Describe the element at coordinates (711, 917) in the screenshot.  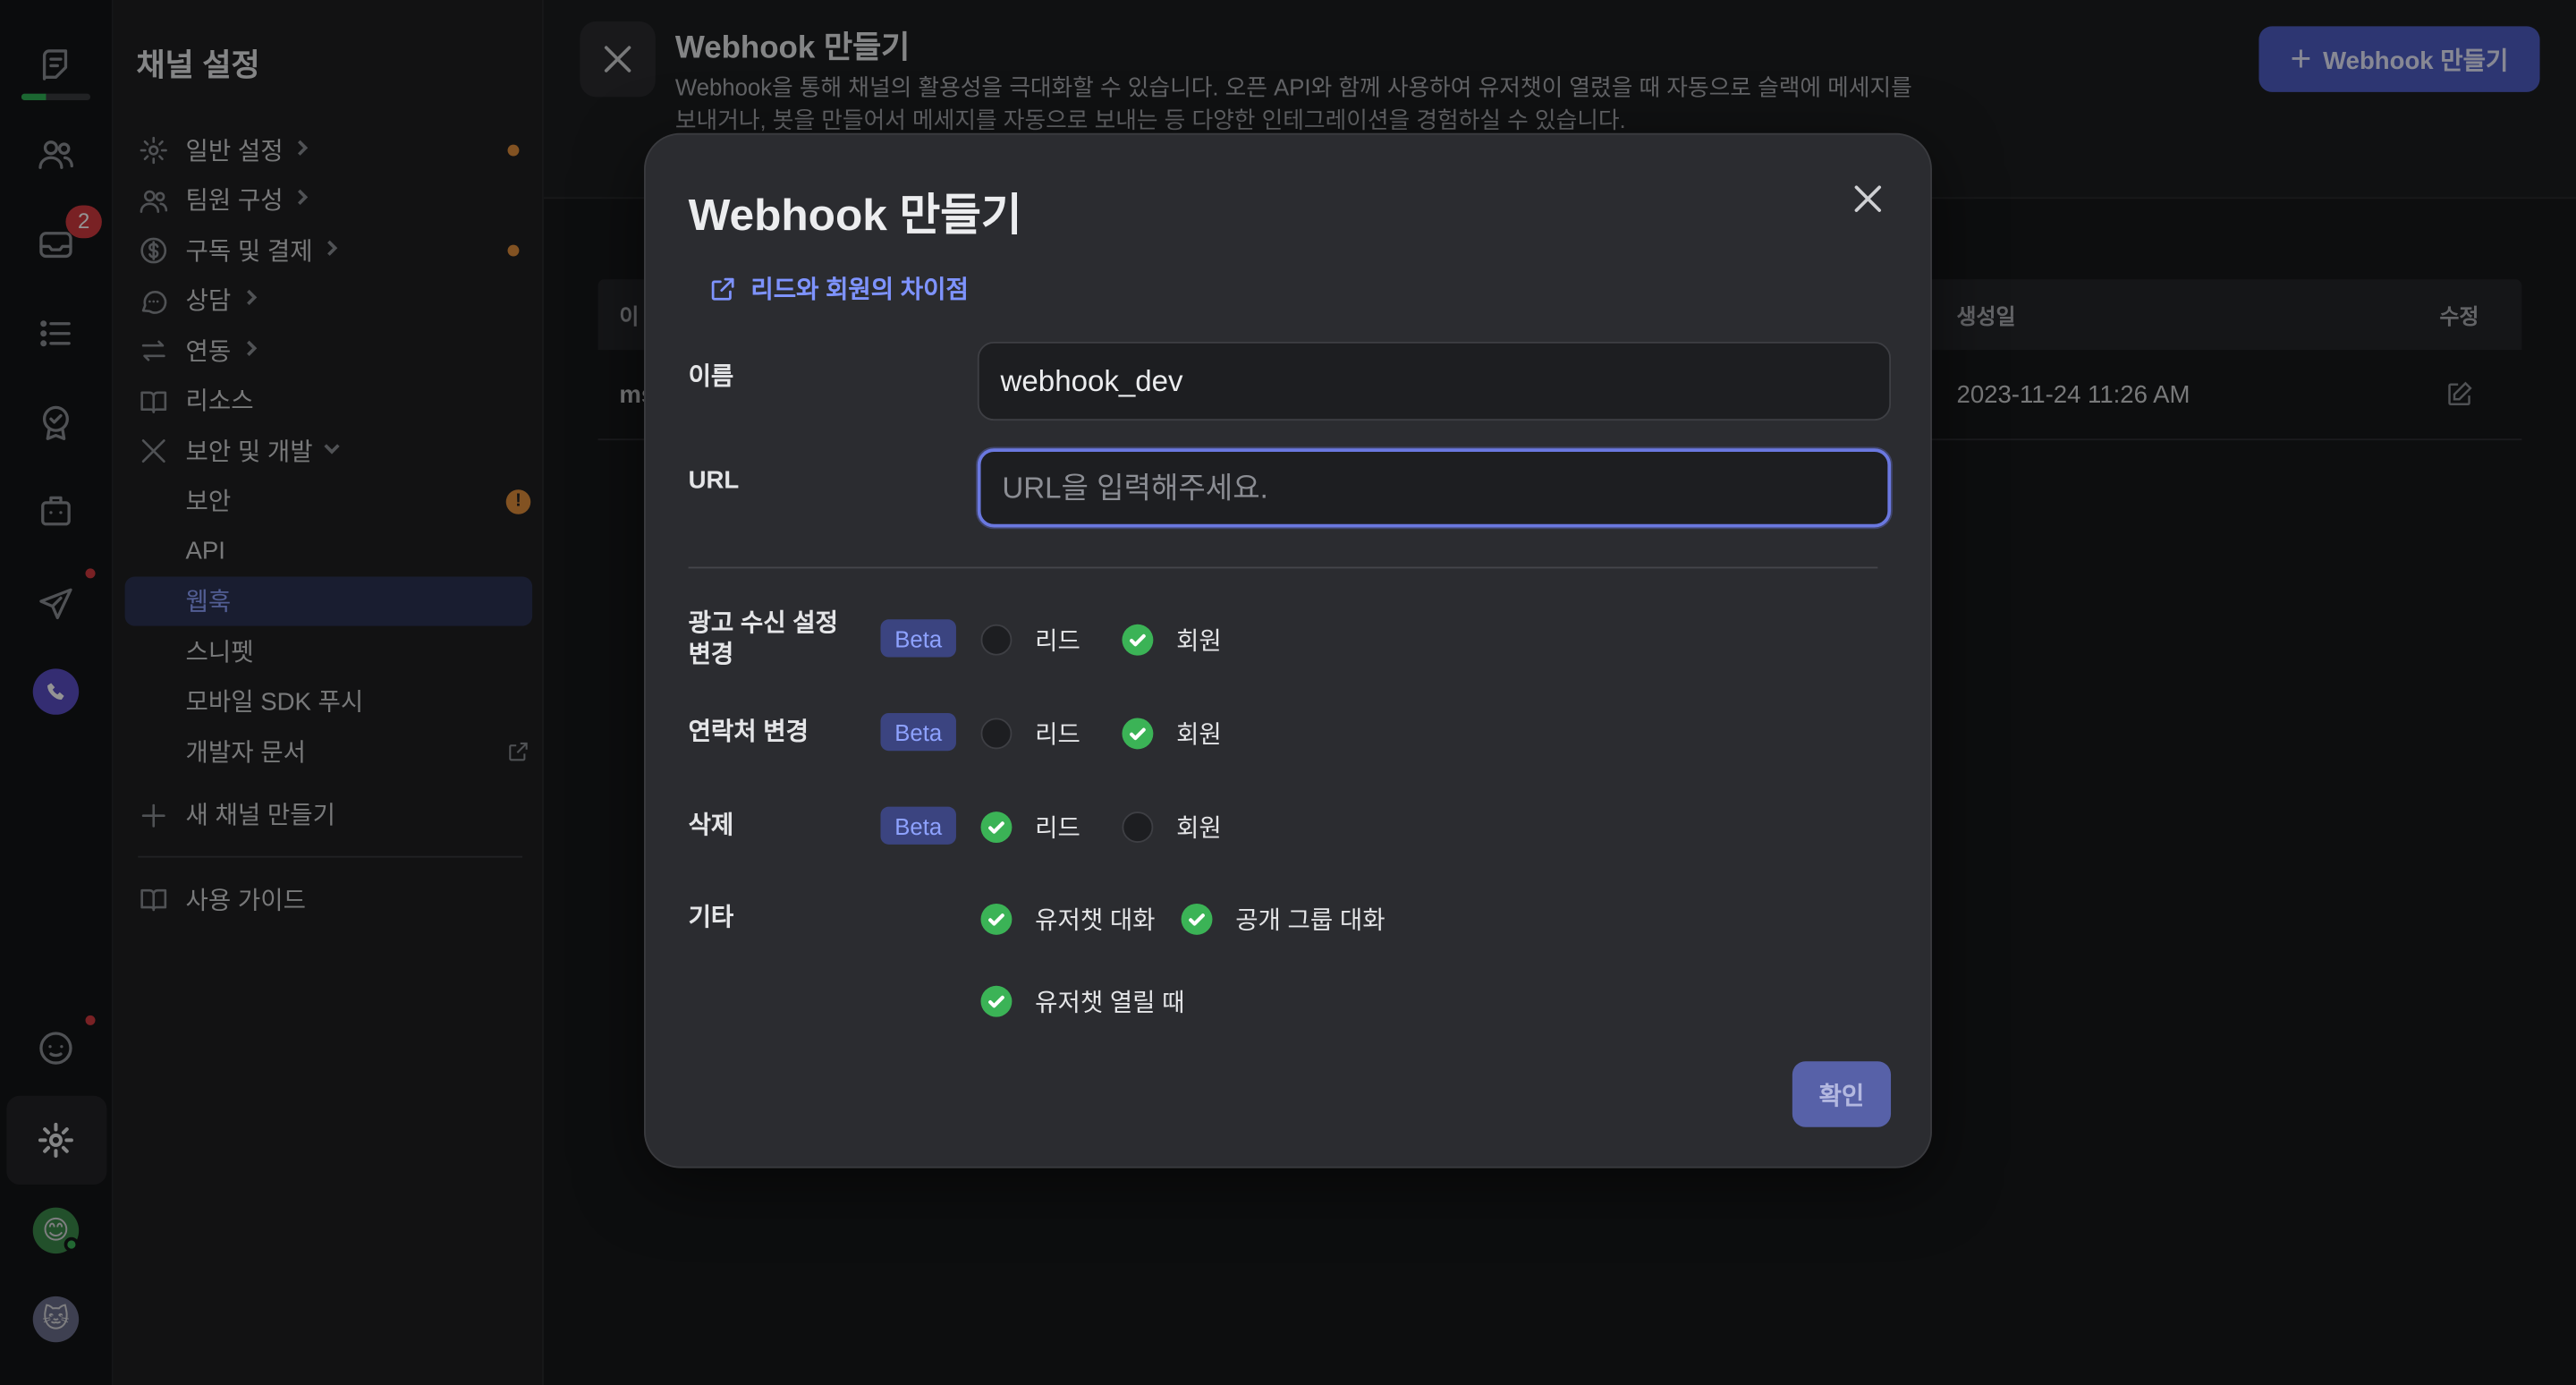
I see `other-label: 기타` at that location.